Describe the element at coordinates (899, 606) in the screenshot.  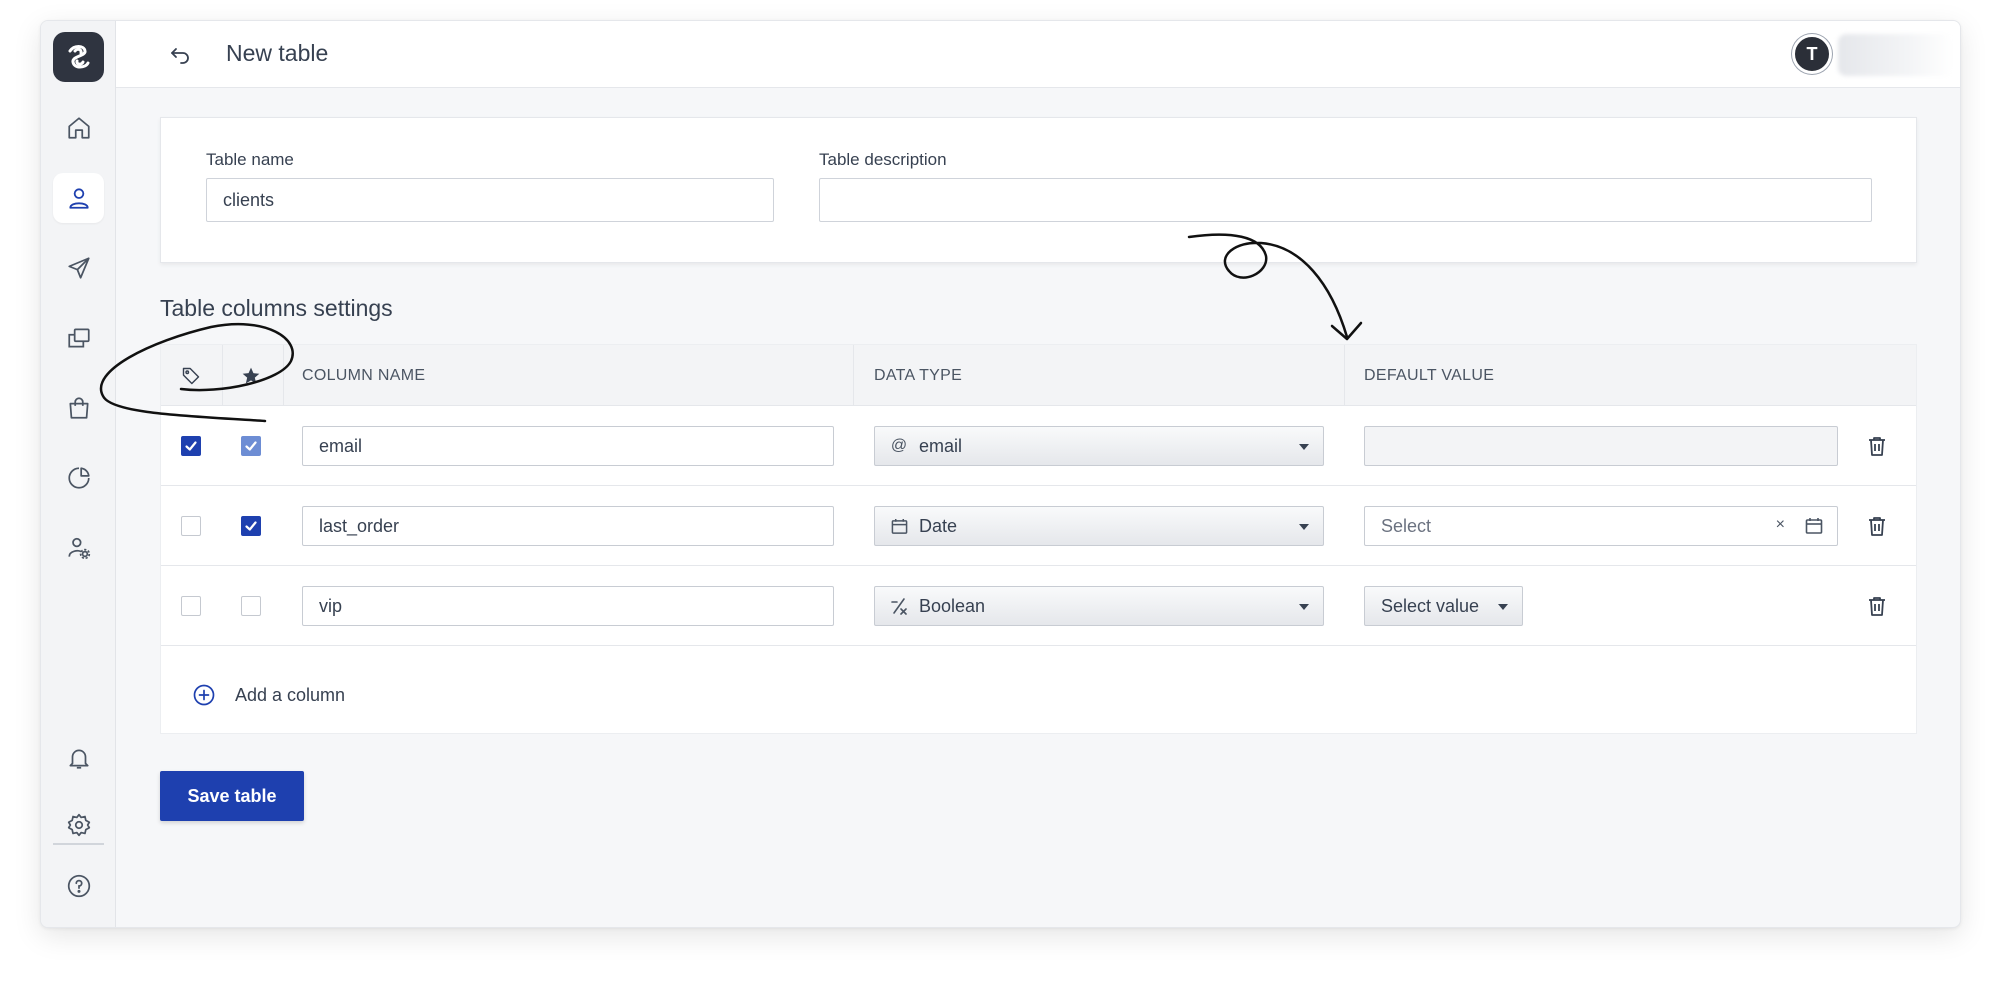
I see `boolean-icon` at that location.